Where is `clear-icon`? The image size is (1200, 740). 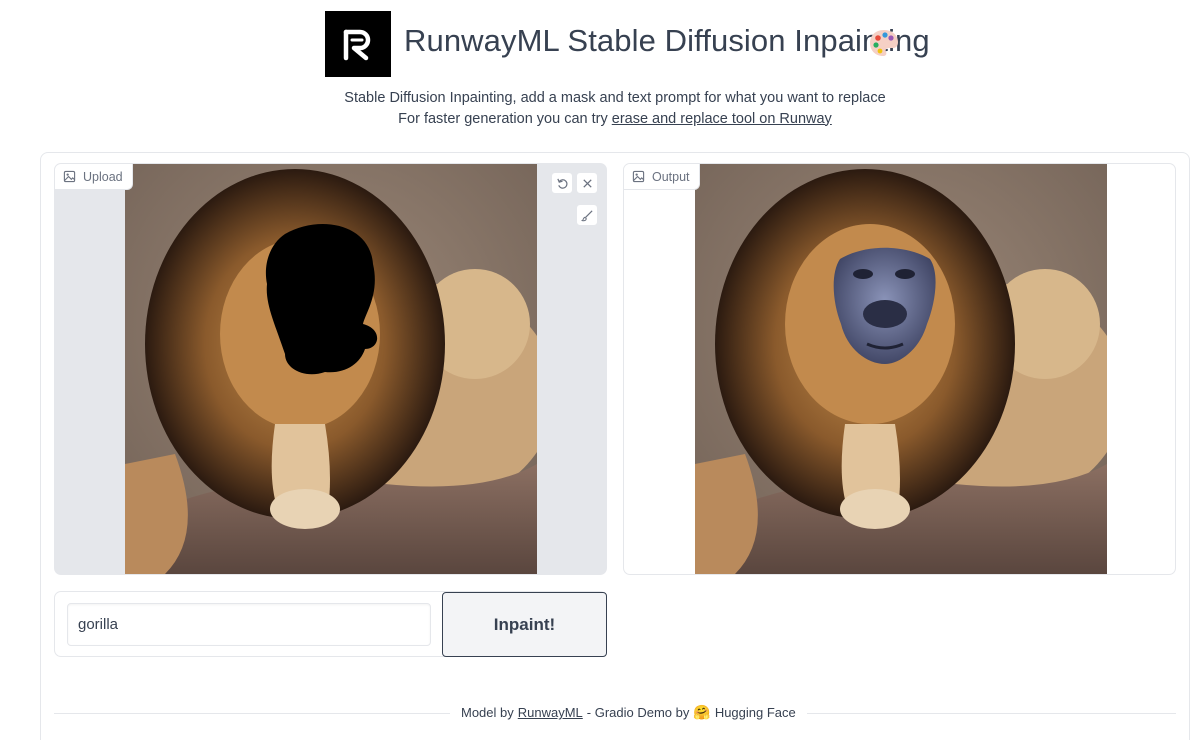
clear-icon is located at coordinates (587, 183).